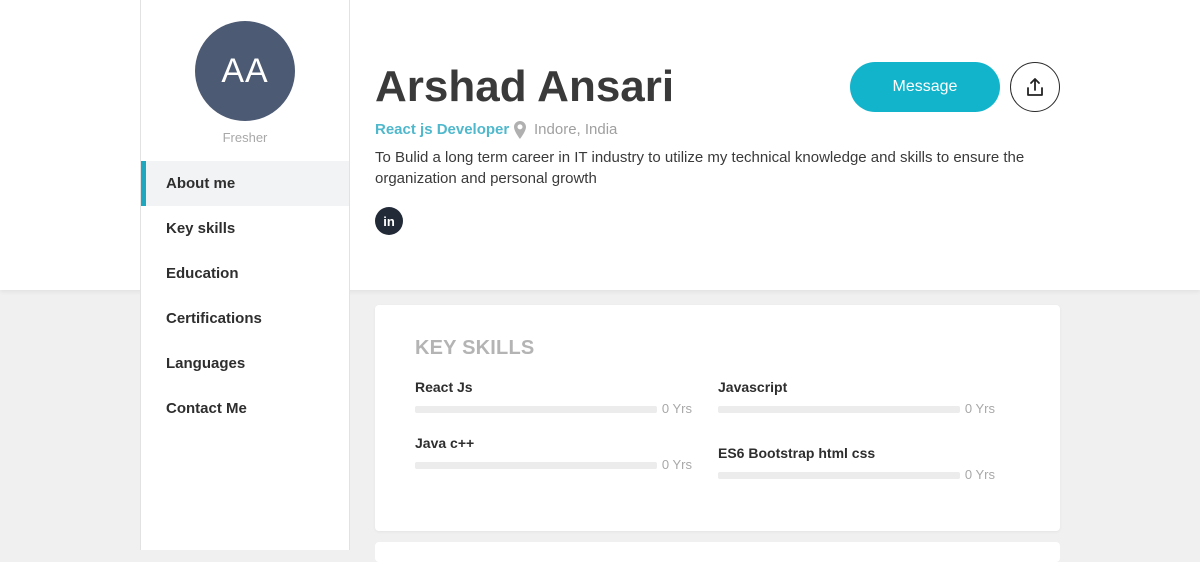  What do you see at coordinates (245, 183) in the screenshot?
I see `sidebar-item-about-me: About me` at bounding box center [245, 183].